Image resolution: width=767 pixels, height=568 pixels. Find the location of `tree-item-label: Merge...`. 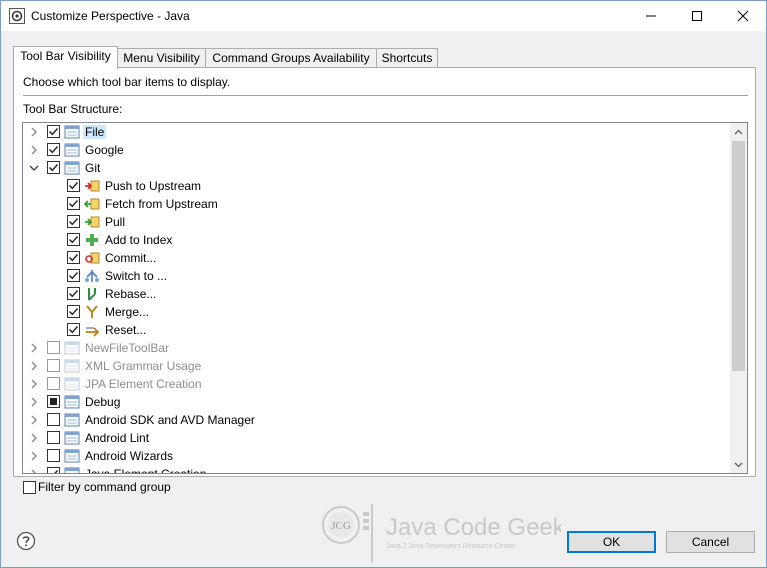

tree-item-label: Merge... is located at coordinates (127, 312).